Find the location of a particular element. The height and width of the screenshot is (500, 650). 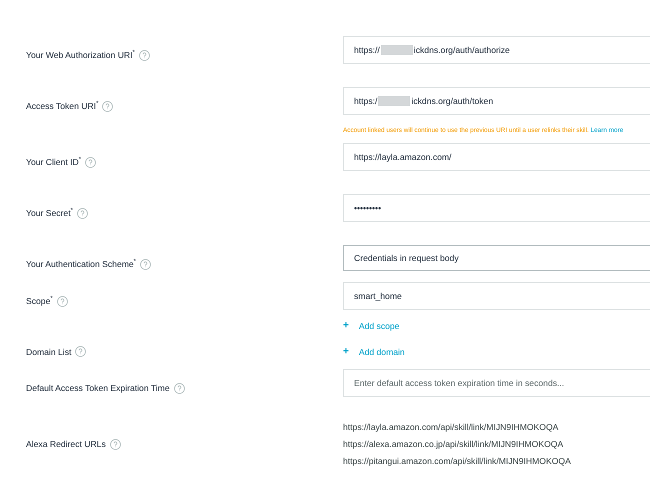

redirect-url: https://pitangui.amazon.com/api/skill/link/MIJN9IHMOKOQA is located at coordinates (457, 461).